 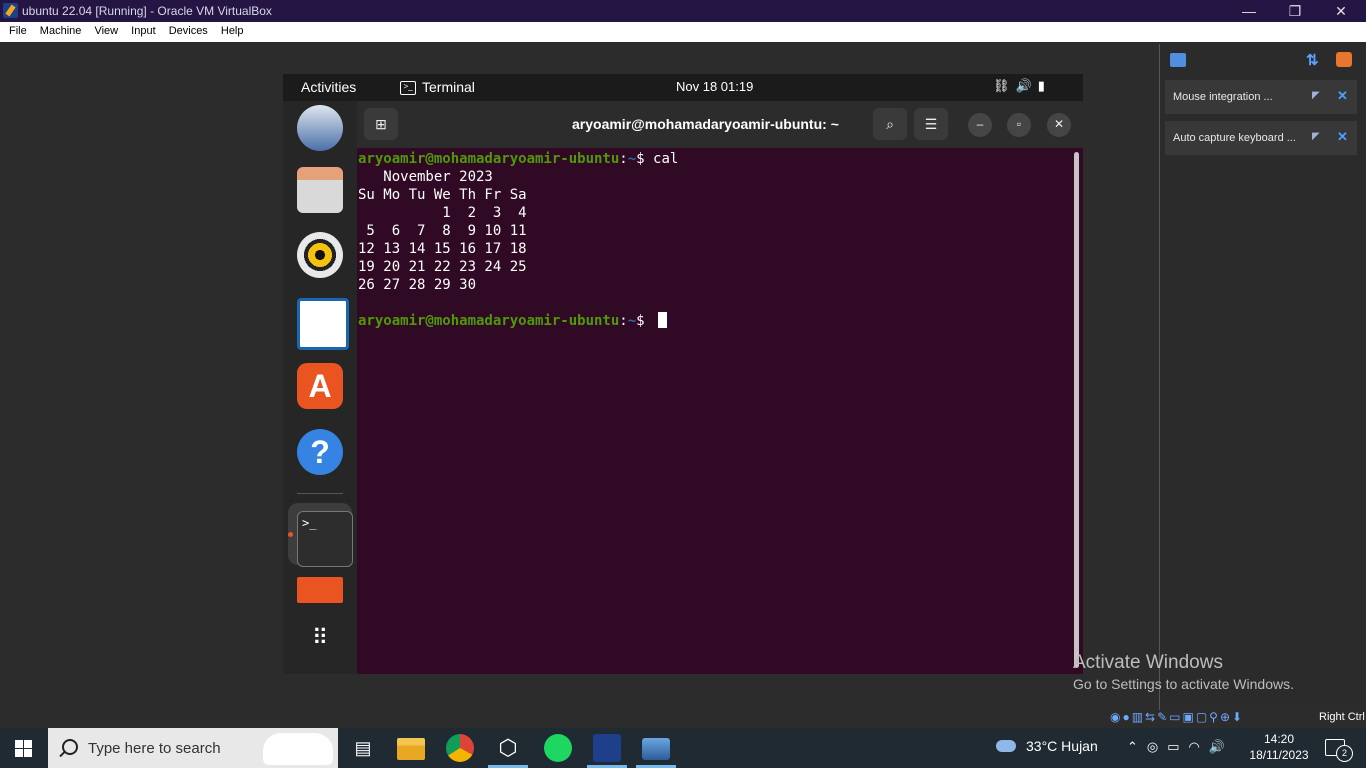 What do you see at coordinates (23, 748) in the screenshot?
I see `windows-start-button` at bounding box center [23, 748].